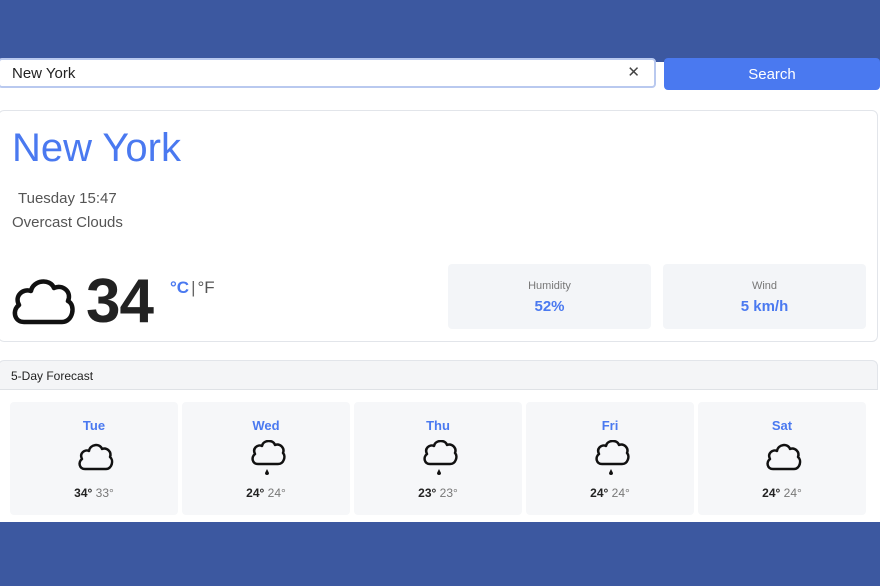 The height and width of the screenshot is (586, 880). I want to click on forecast-day-card: Thu 23° 23°, so click(438, 458).